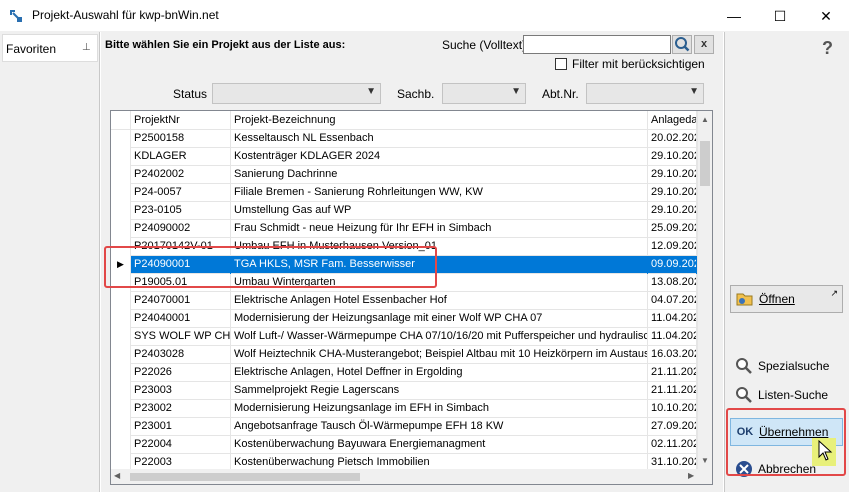  What do you see at coordinates (705, 119) in the screenshot?
I see `scroll-up-icon: ▲` at bounding box center [705, 119].